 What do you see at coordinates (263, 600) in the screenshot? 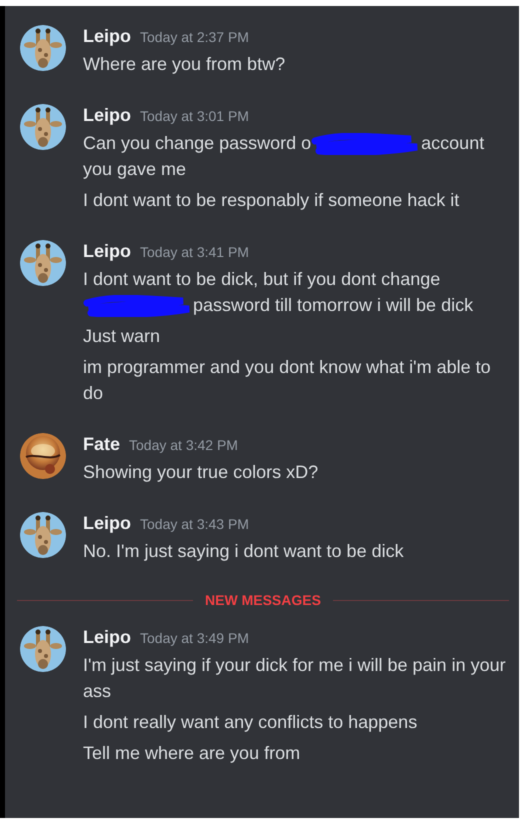
I see `new-messages-divider: NEW MESSAGES` at bounding box center [263, 600].